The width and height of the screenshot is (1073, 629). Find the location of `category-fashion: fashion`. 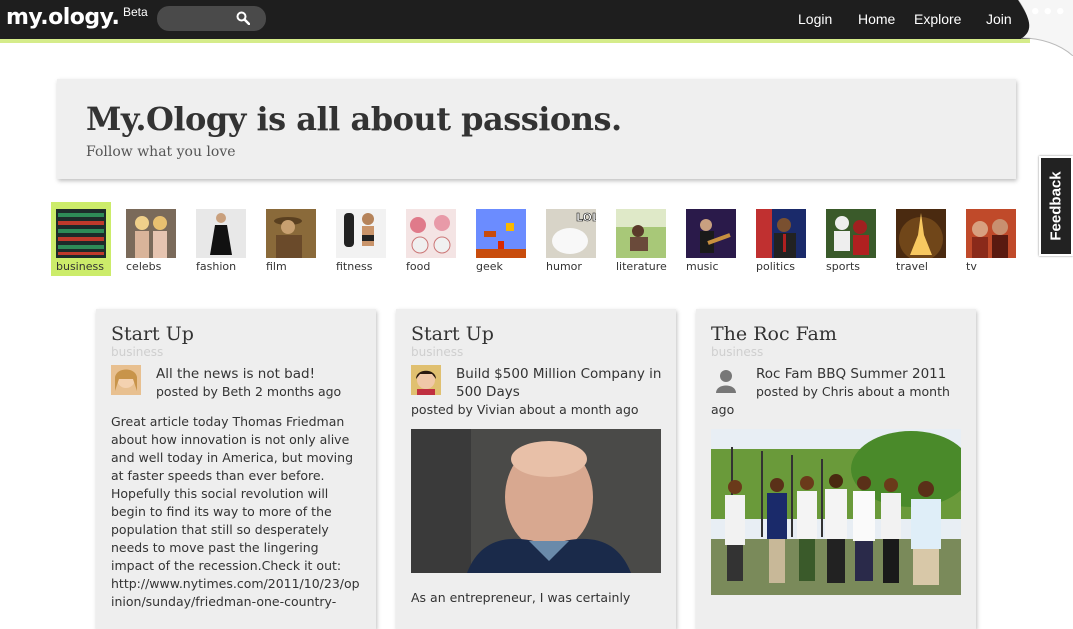

category-fashion: fashion is located at coordinates (221, 239).